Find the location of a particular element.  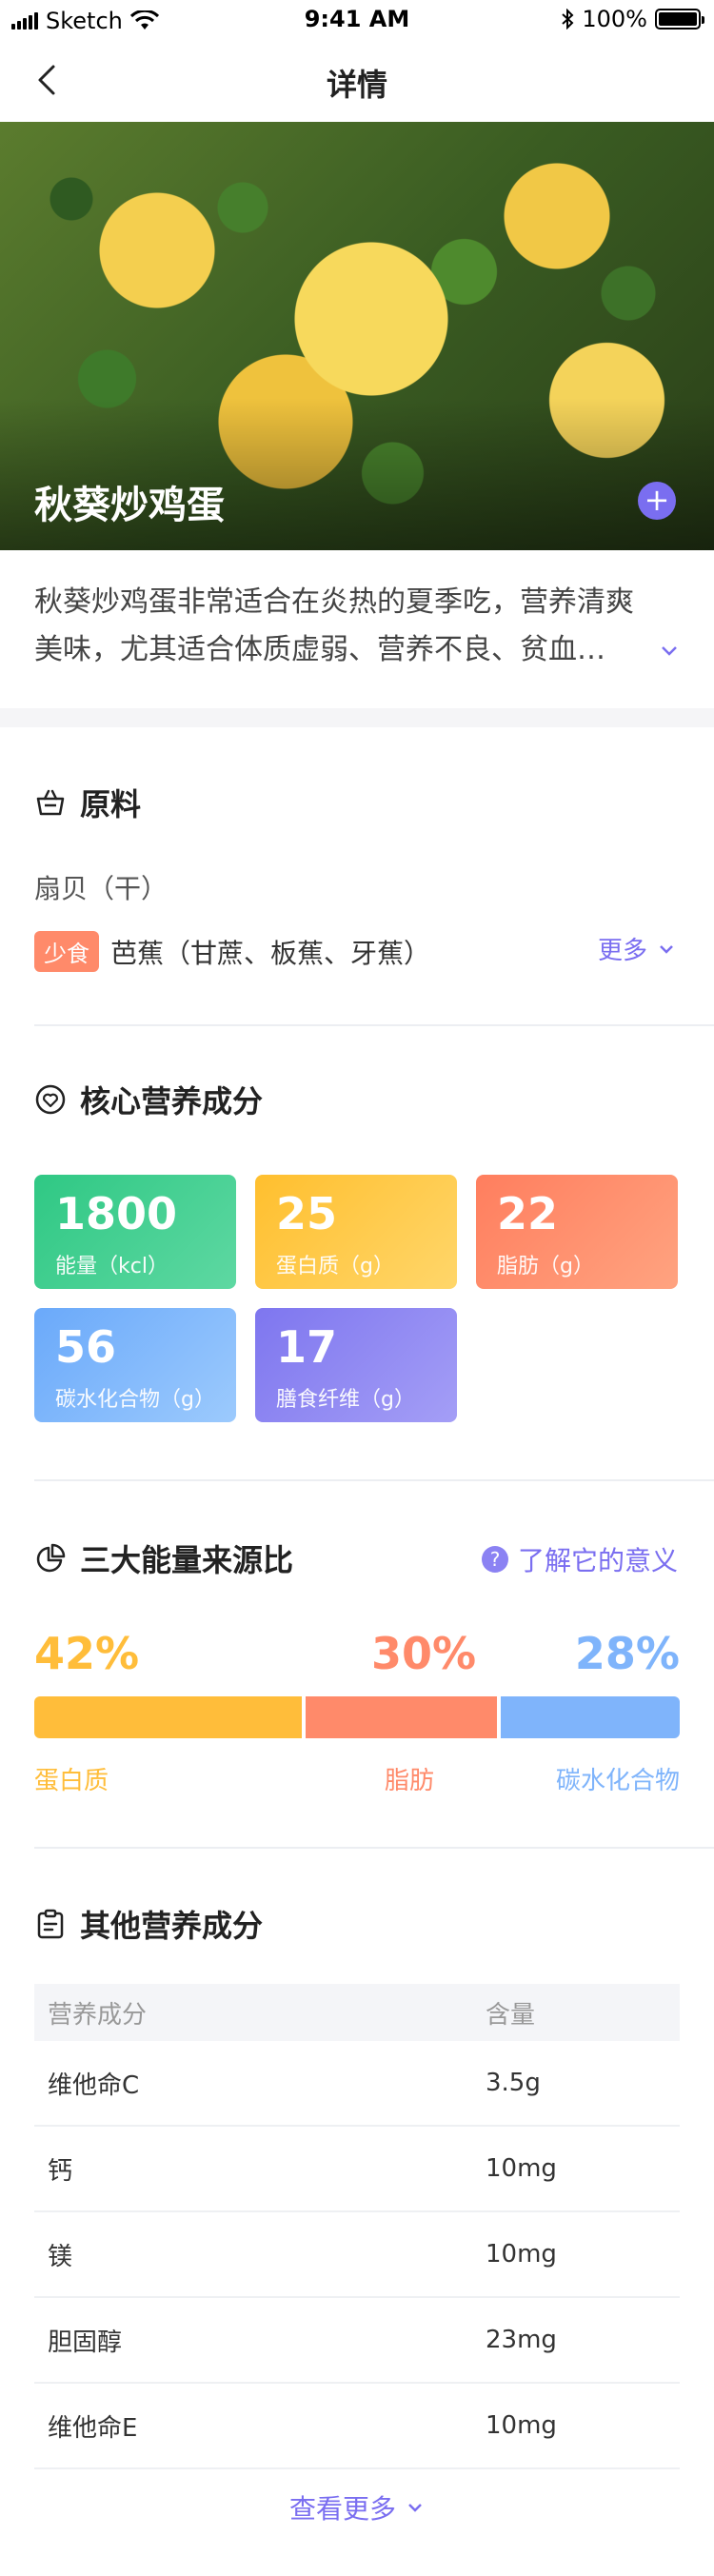

carbs-label: 碳水化合物 is located at coordinates (617, 1781).